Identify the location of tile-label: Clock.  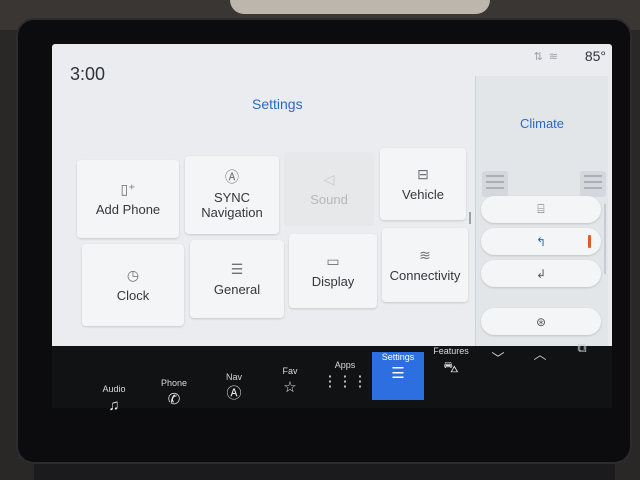
(133, 295).